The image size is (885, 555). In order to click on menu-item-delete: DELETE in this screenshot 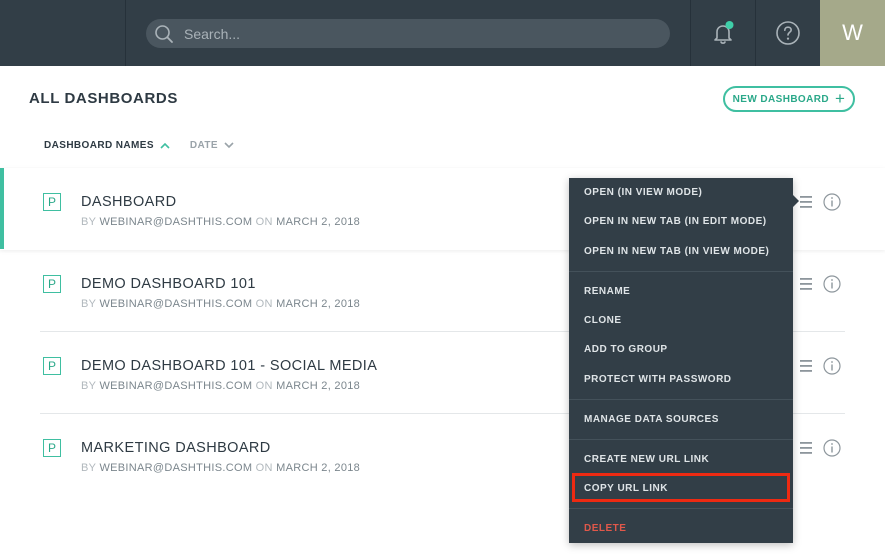, I will do `click(605, 528)`.